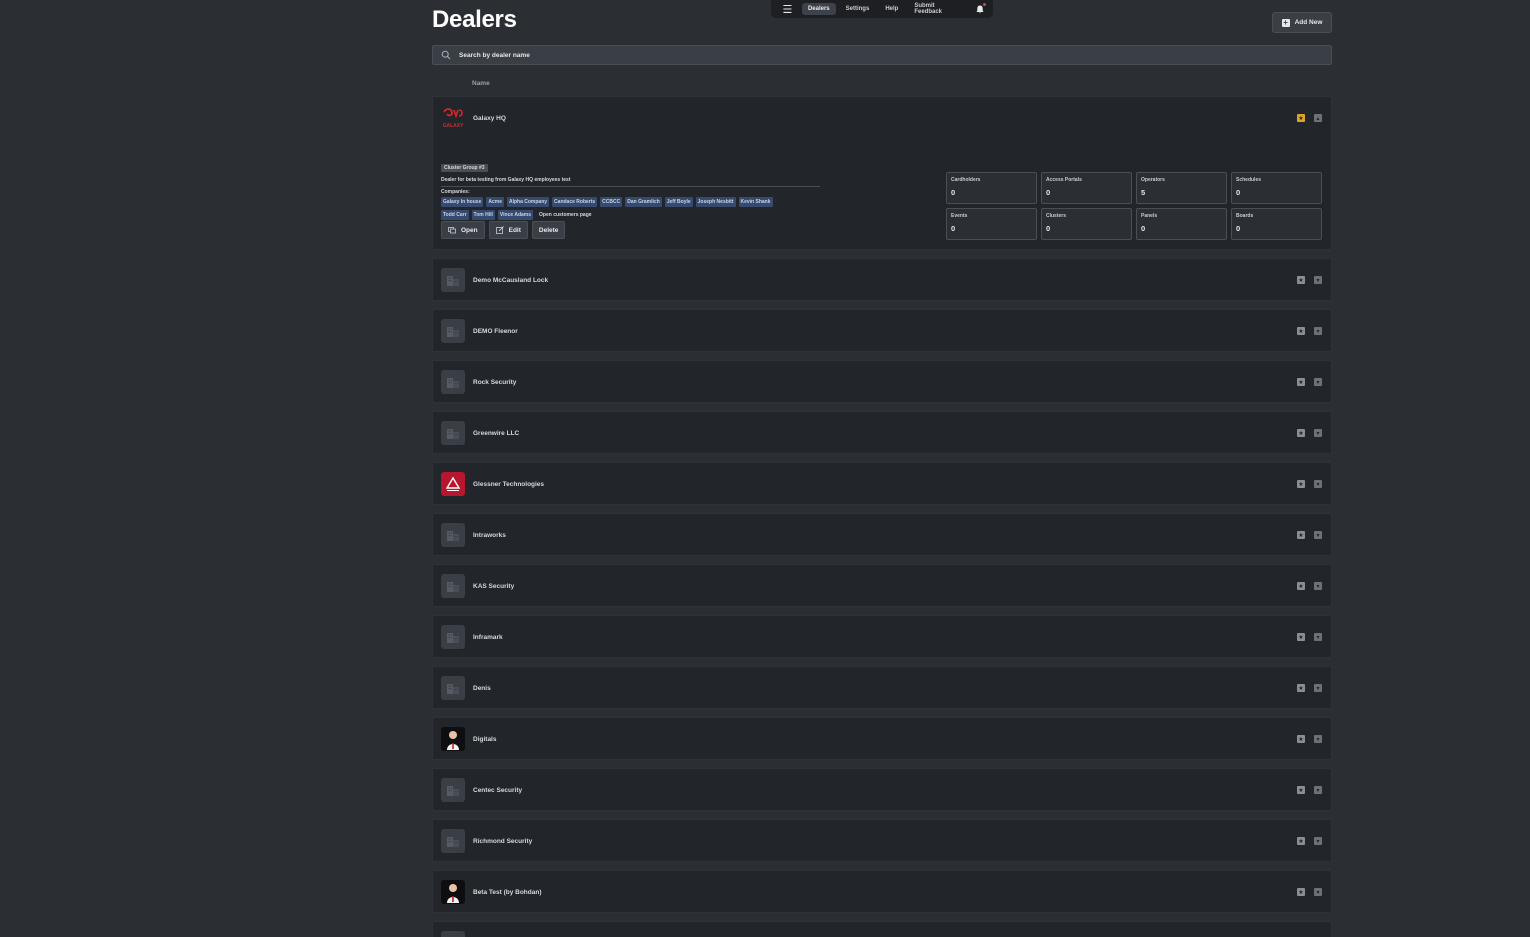 This screenshot has height=937, width=1530. Describe the element at coordinates (1276, 224) in the screenshot. I see `stat-boards: Boards 0` at that location.